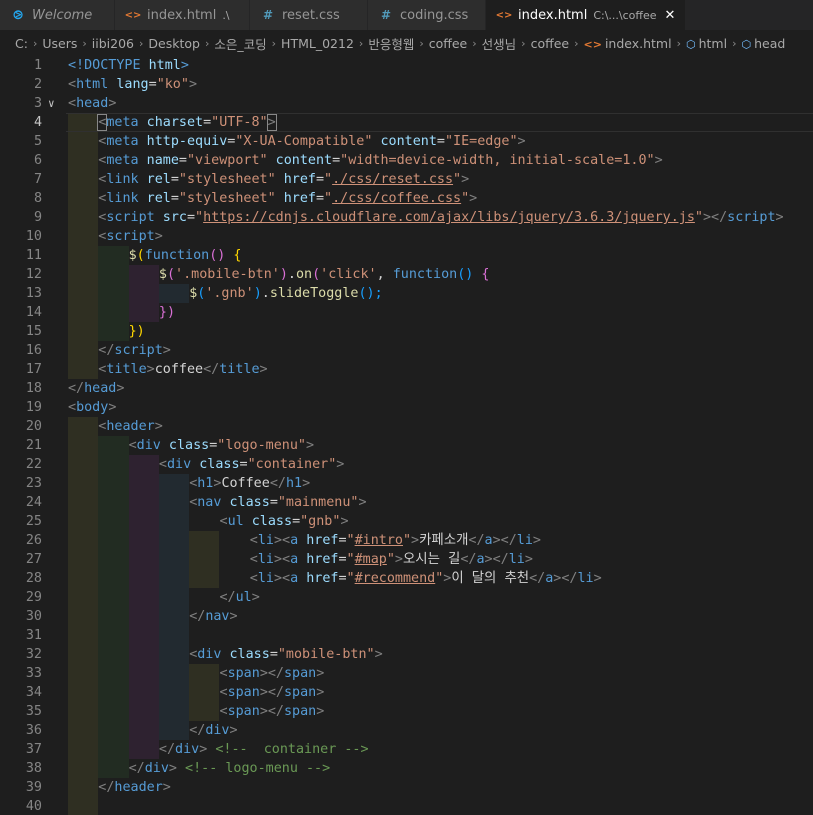 Image resolution: width=813 pixels, height=815 pixels. Describe the element at coordinates (245, 502) in the screenshot. I see `code-token: class` at that location.